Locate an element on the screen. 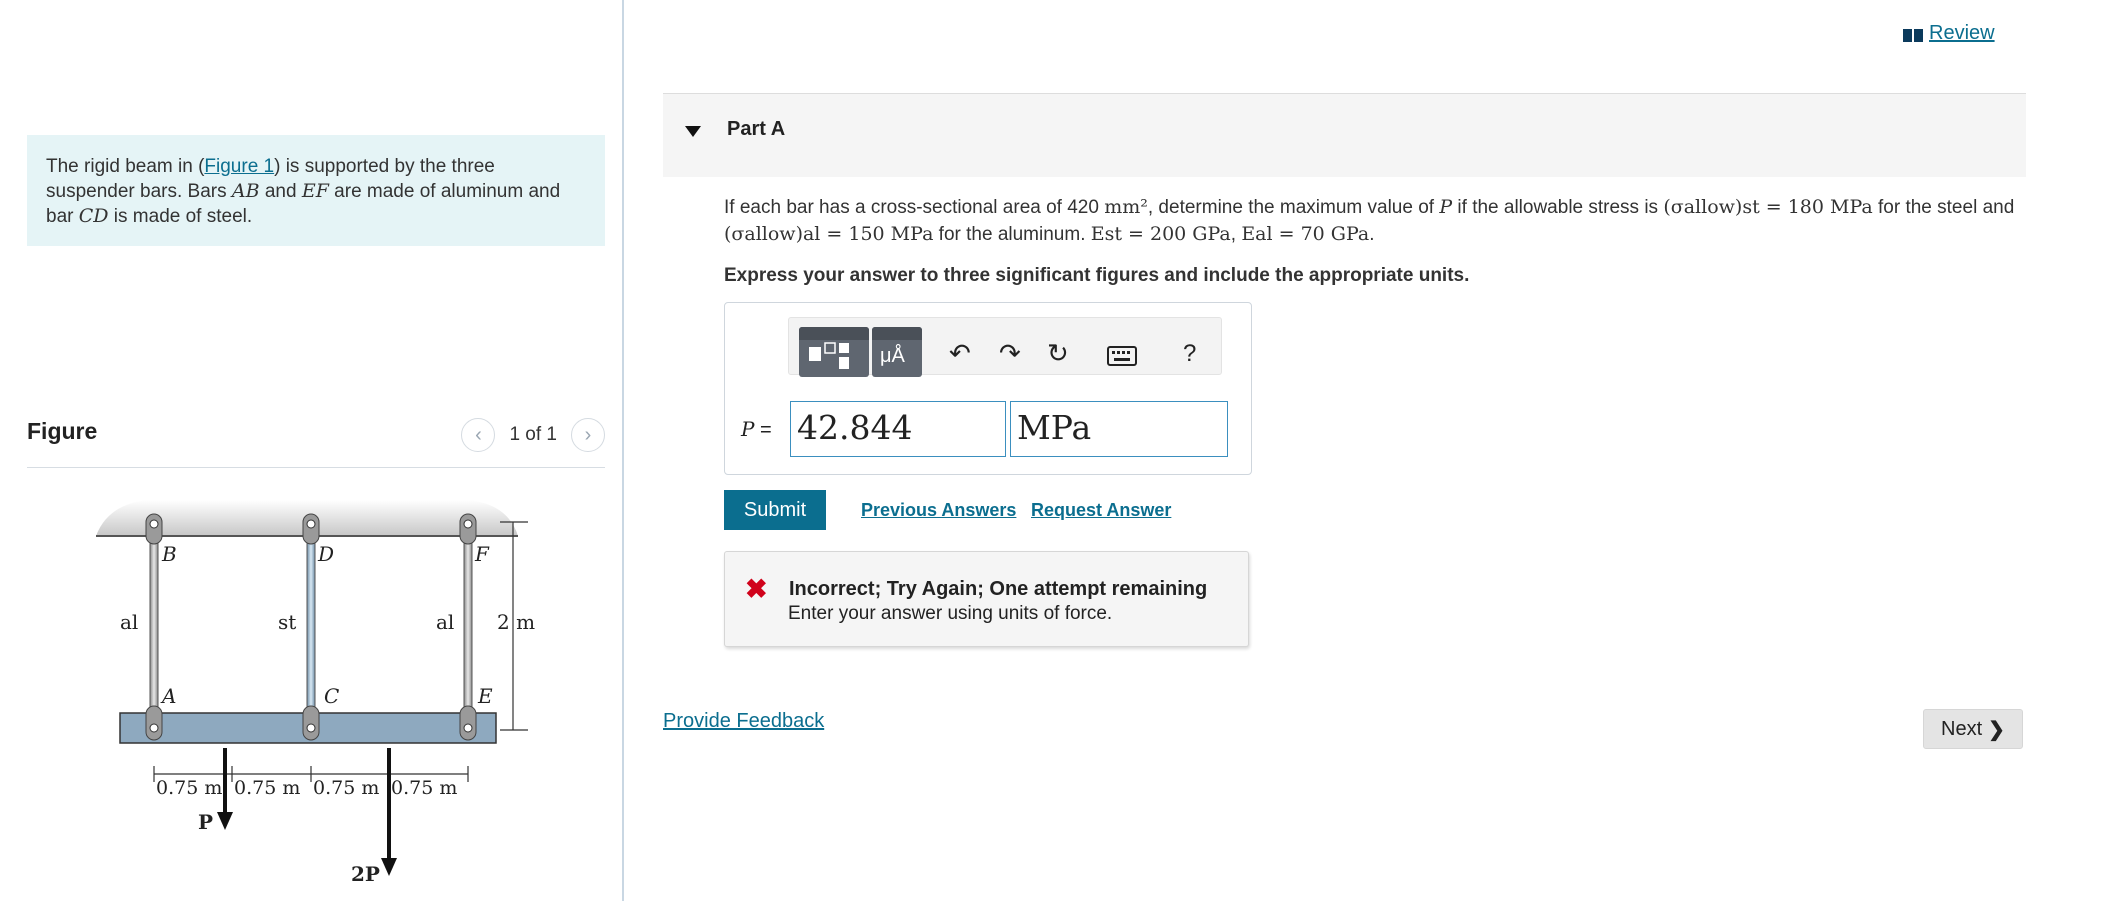 The height and width of the screenshot is (901, 2103). load-arrows is located at coordinates (307, 806).